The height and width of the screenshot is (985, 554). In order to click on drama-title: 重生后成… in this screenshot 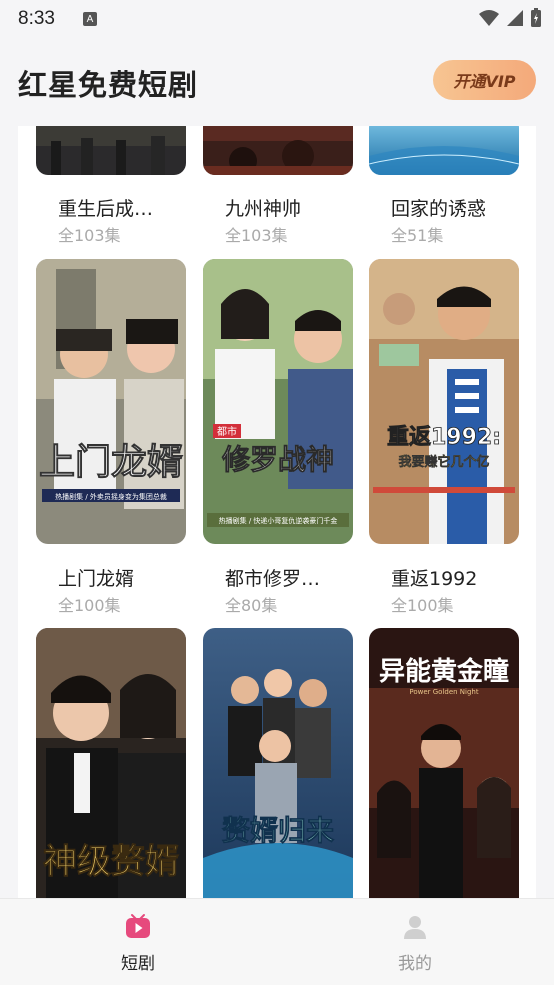, I will do `click(106, 209)`.